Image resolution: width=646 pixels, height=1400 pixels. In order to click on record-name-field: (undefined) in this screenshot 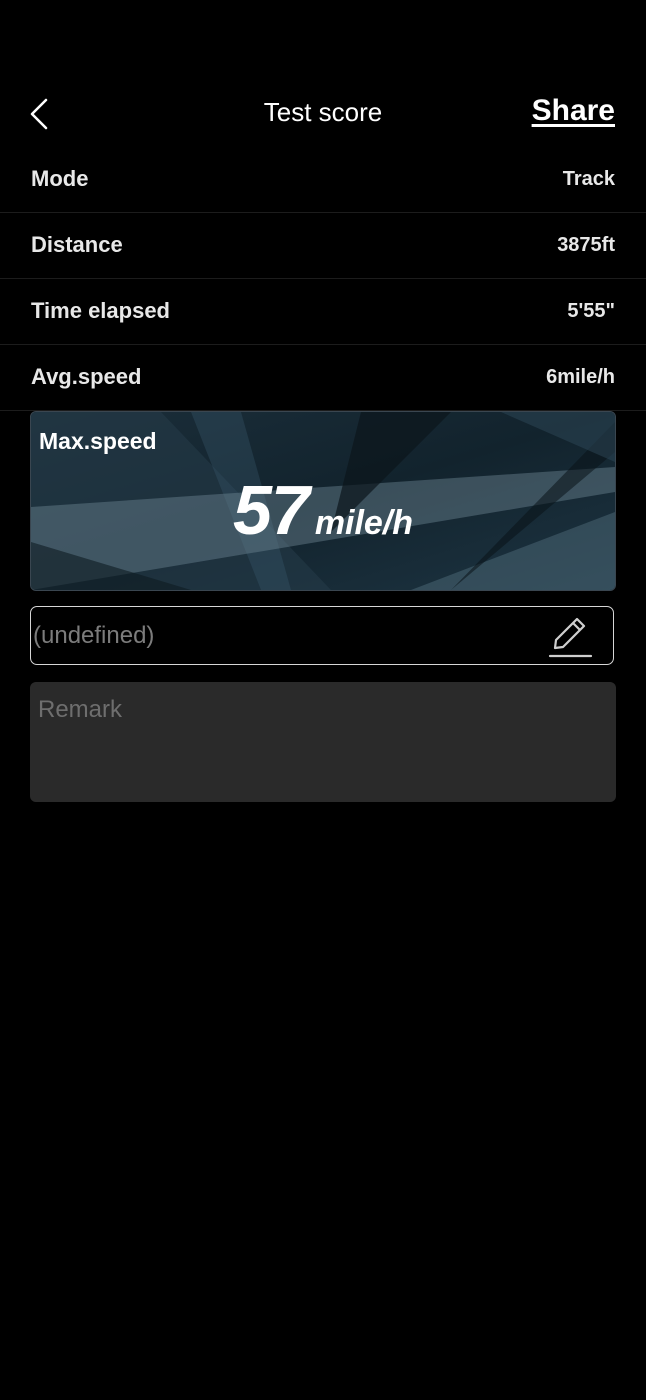, I will do `click(322, 635)`.